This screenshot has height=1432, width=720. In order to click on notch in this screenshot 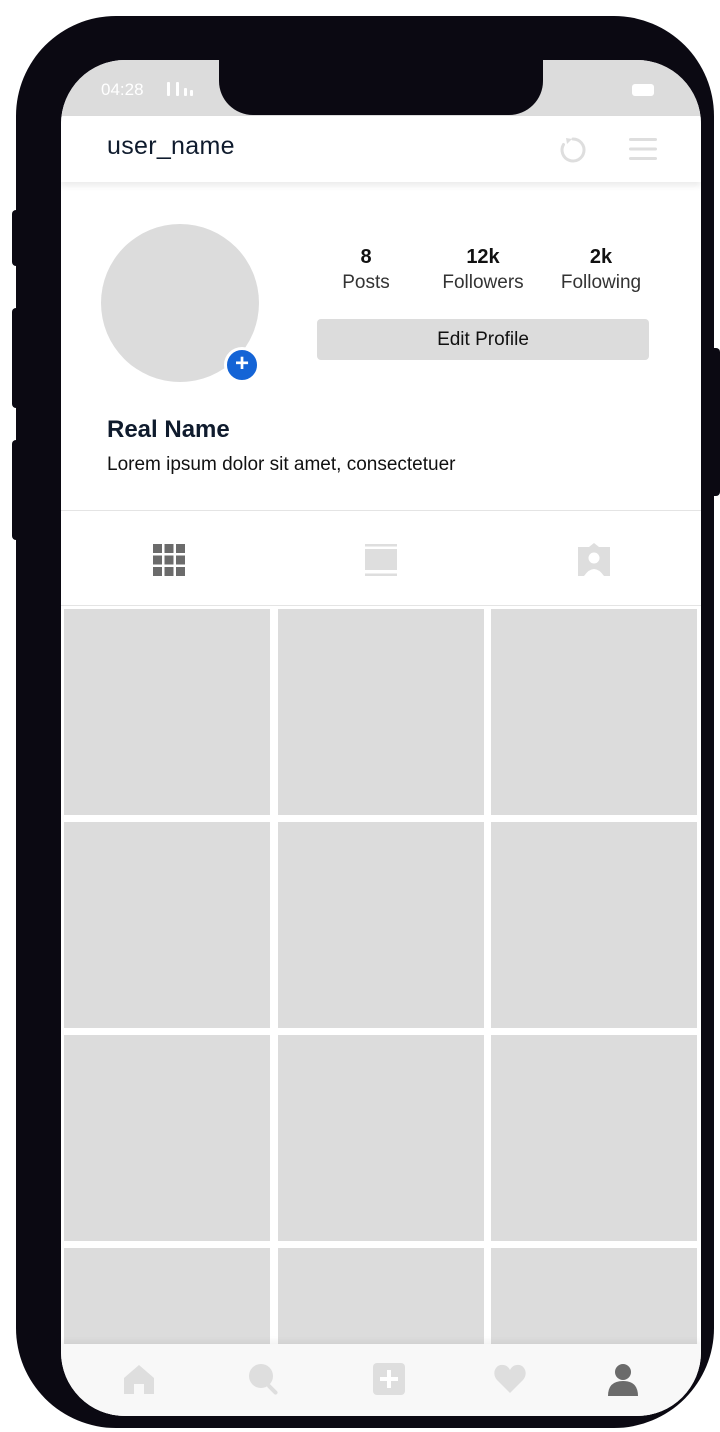, I will do `click(381, 87)`.